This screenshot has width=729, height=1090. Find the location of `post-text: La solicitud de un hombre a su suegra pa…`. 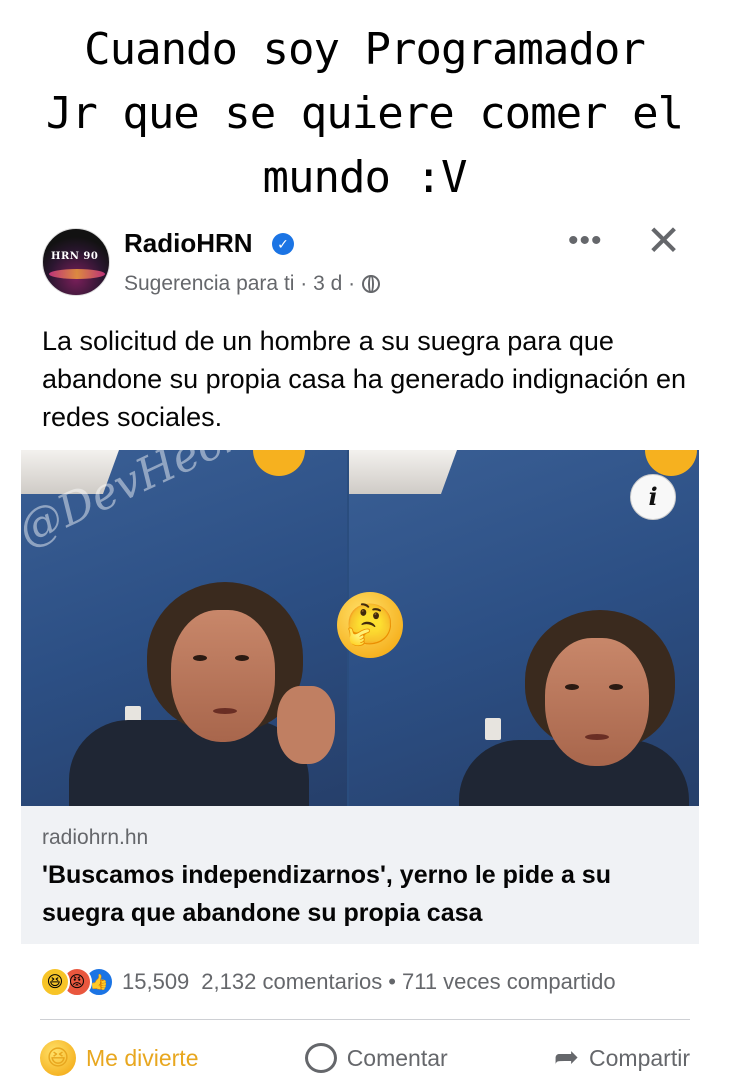

post-text: La solicitud de un hombre a su suegra pa… is located at coordinates (364, 379).